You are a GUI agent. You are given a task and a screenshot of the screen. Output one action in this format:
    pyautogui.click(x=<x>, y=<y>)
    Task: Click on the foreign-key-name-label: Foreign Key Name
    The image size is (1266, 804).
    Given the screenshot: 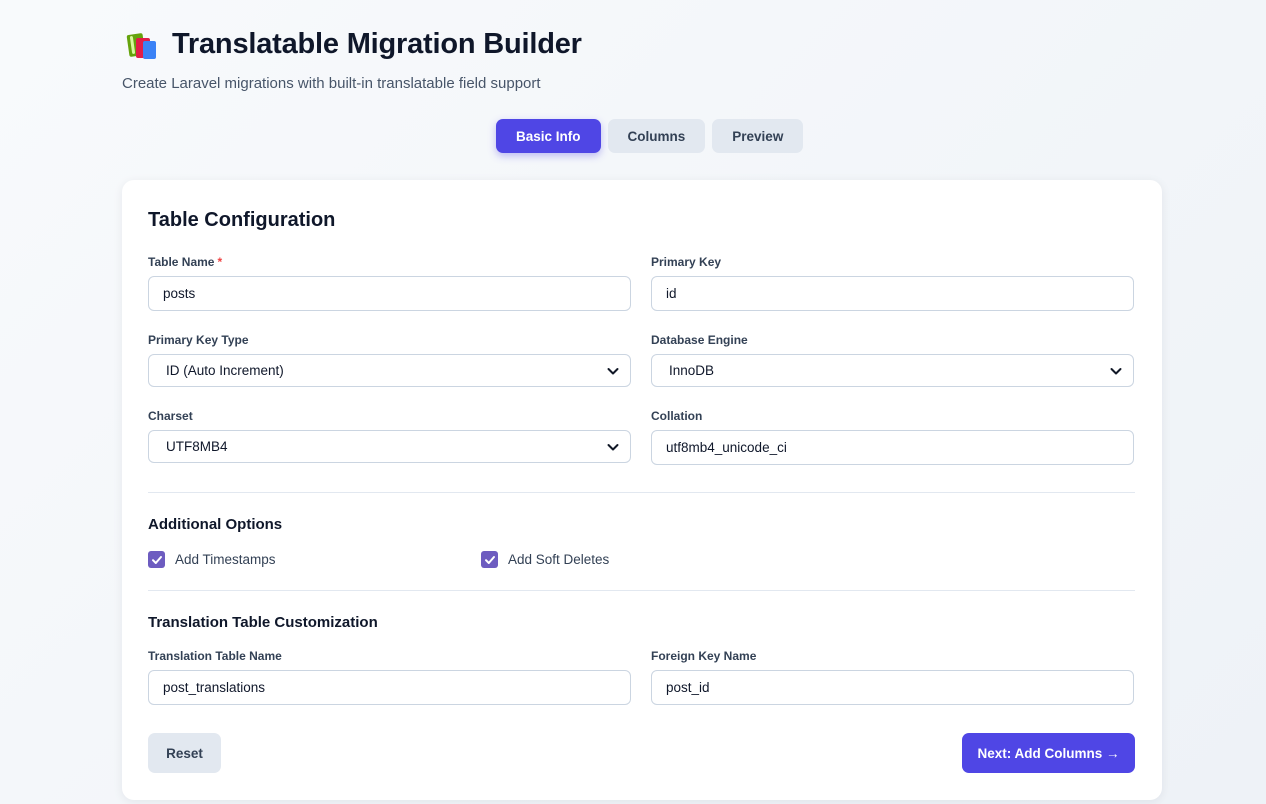 What is the action you would take?
    pyautogui.click(x=704, y=656)
    